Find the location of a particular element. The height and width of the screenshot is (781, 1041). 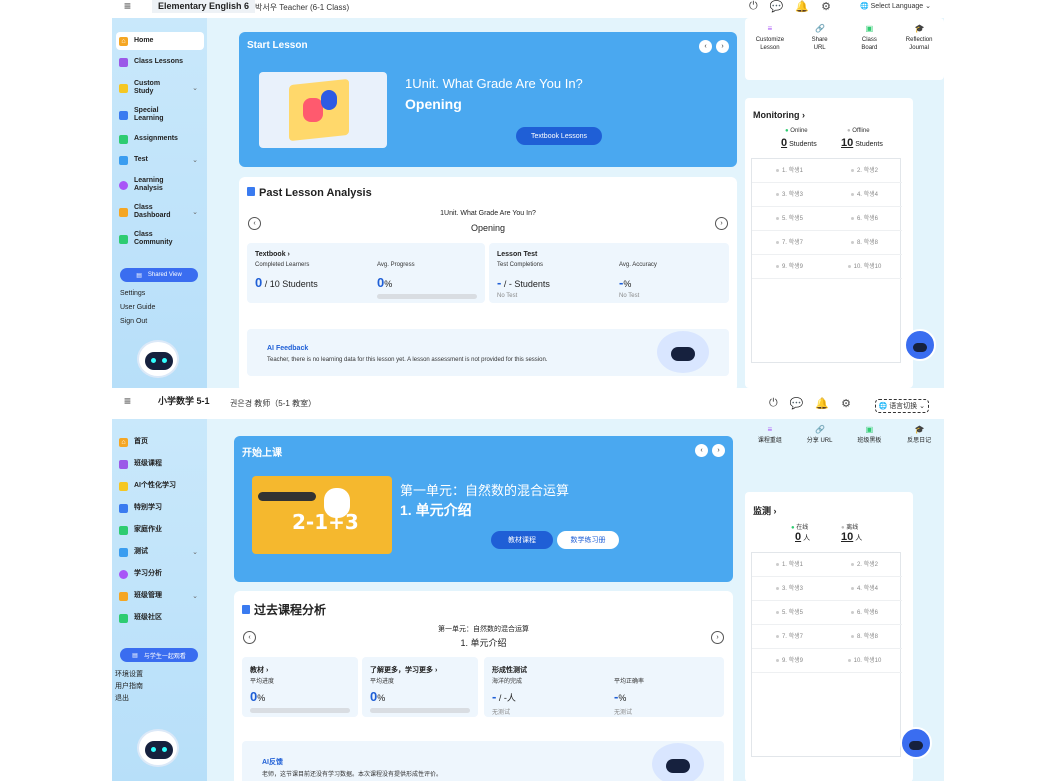

sidebar-item-test: 测试 ⌄ is located at coordinates (160, 552).